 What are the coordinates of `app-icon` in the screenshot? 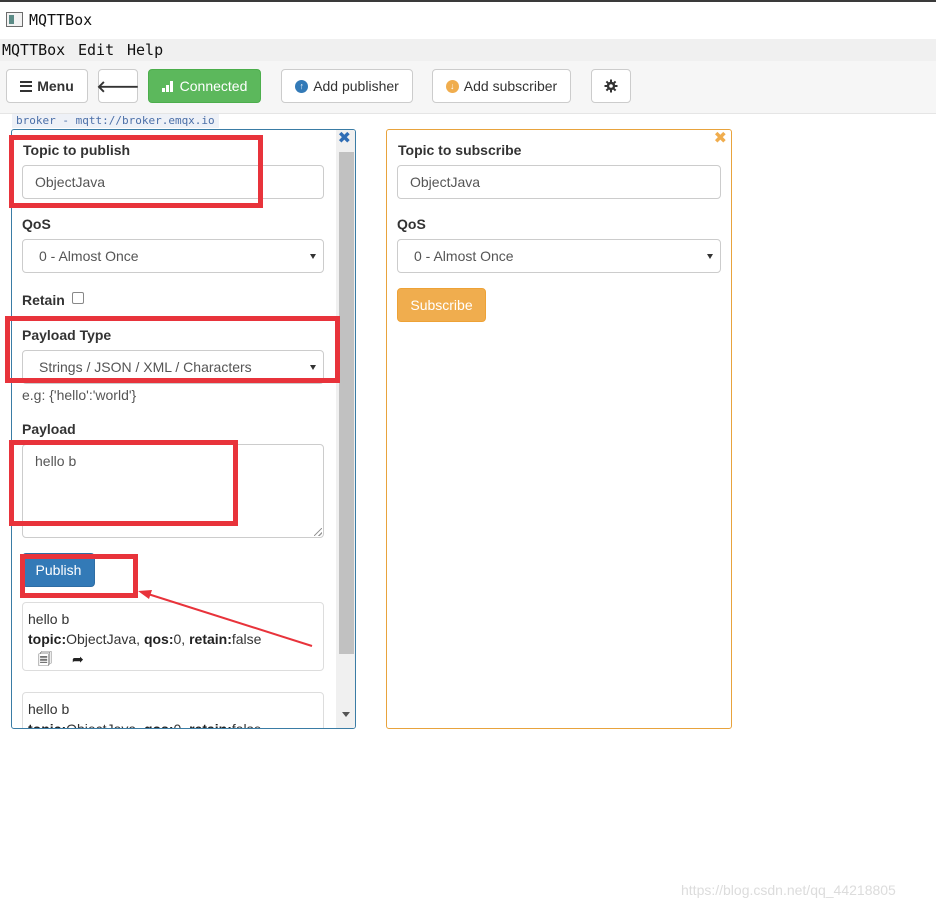 It's located at (14, 19).